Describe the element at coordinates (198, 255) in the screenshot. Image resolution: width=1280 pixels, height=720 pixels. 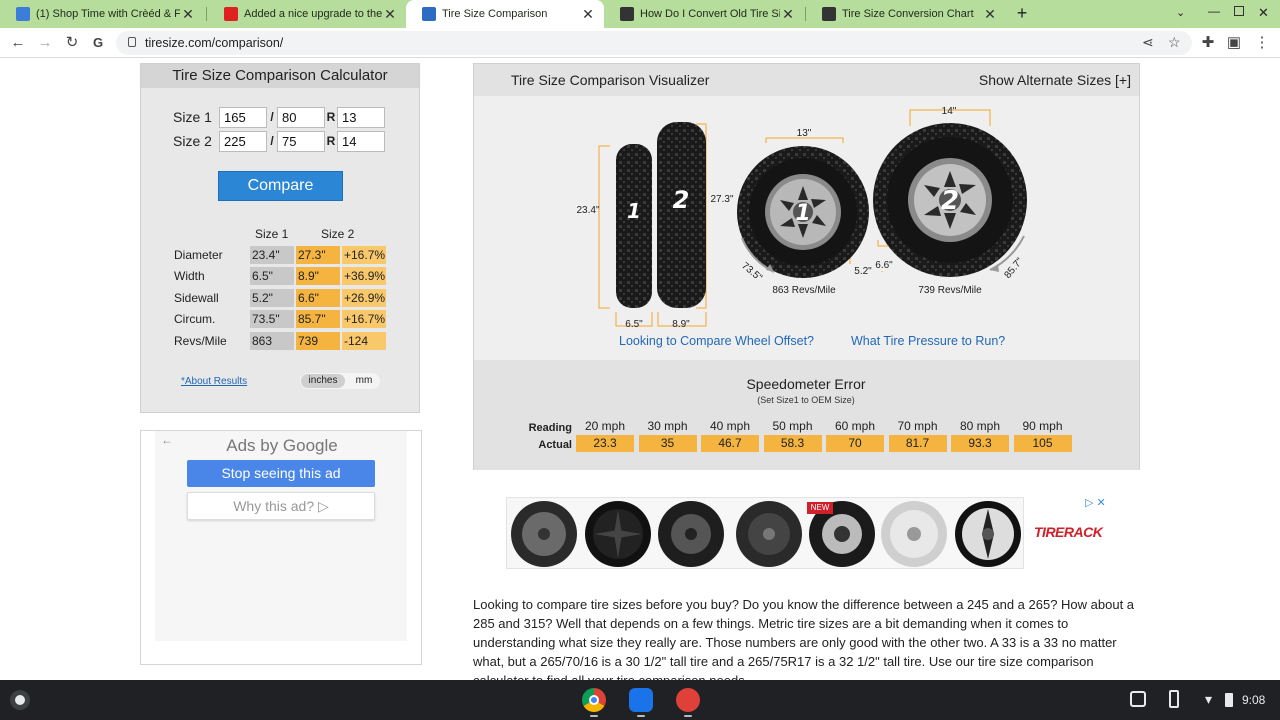
I see `row-label: Diameter` at that location.